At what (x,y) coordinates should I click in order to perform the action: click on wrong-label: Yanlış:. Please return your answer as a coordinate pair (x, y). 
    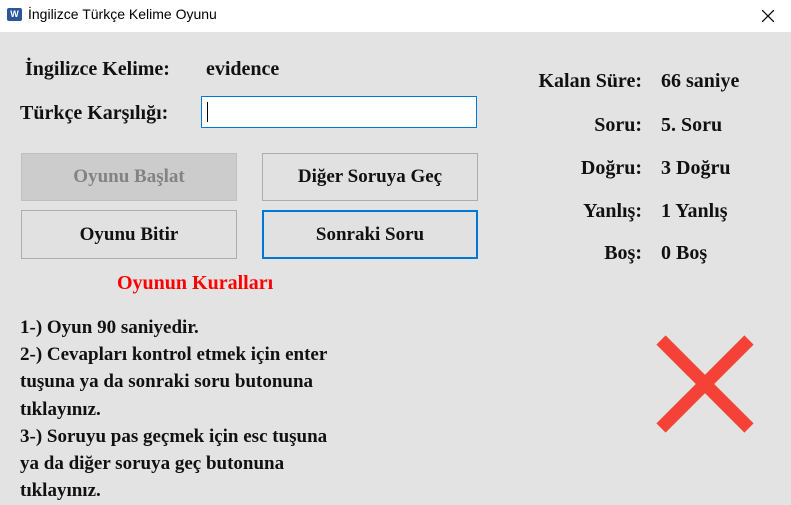
    Looking at the image, I should click on (612, 211).